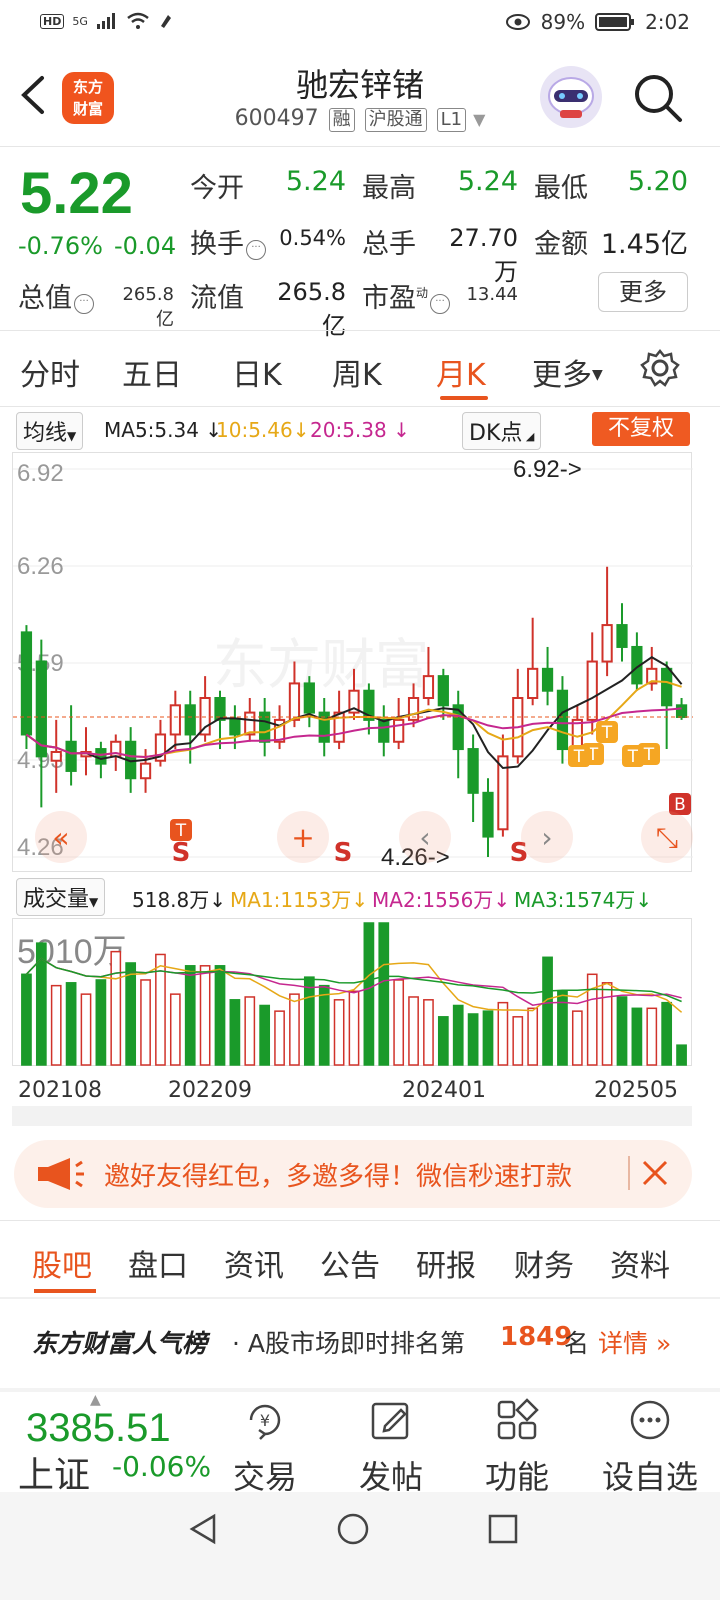 This screenshot has width=720, height=1600. I want to click on open-value: 5.24, so click(315, 181).